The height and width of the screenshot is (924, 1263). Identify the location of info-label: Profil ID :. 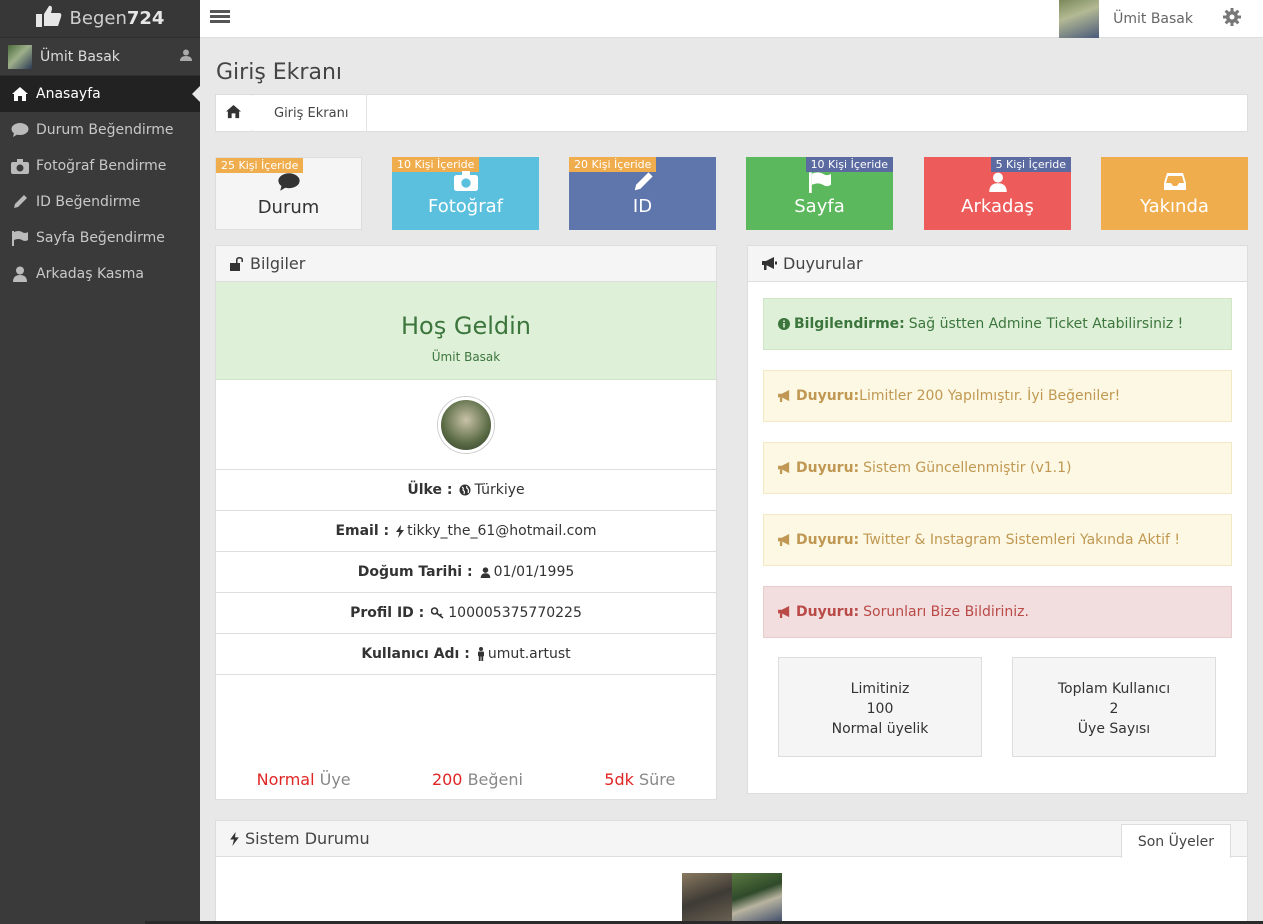
(387, 613).